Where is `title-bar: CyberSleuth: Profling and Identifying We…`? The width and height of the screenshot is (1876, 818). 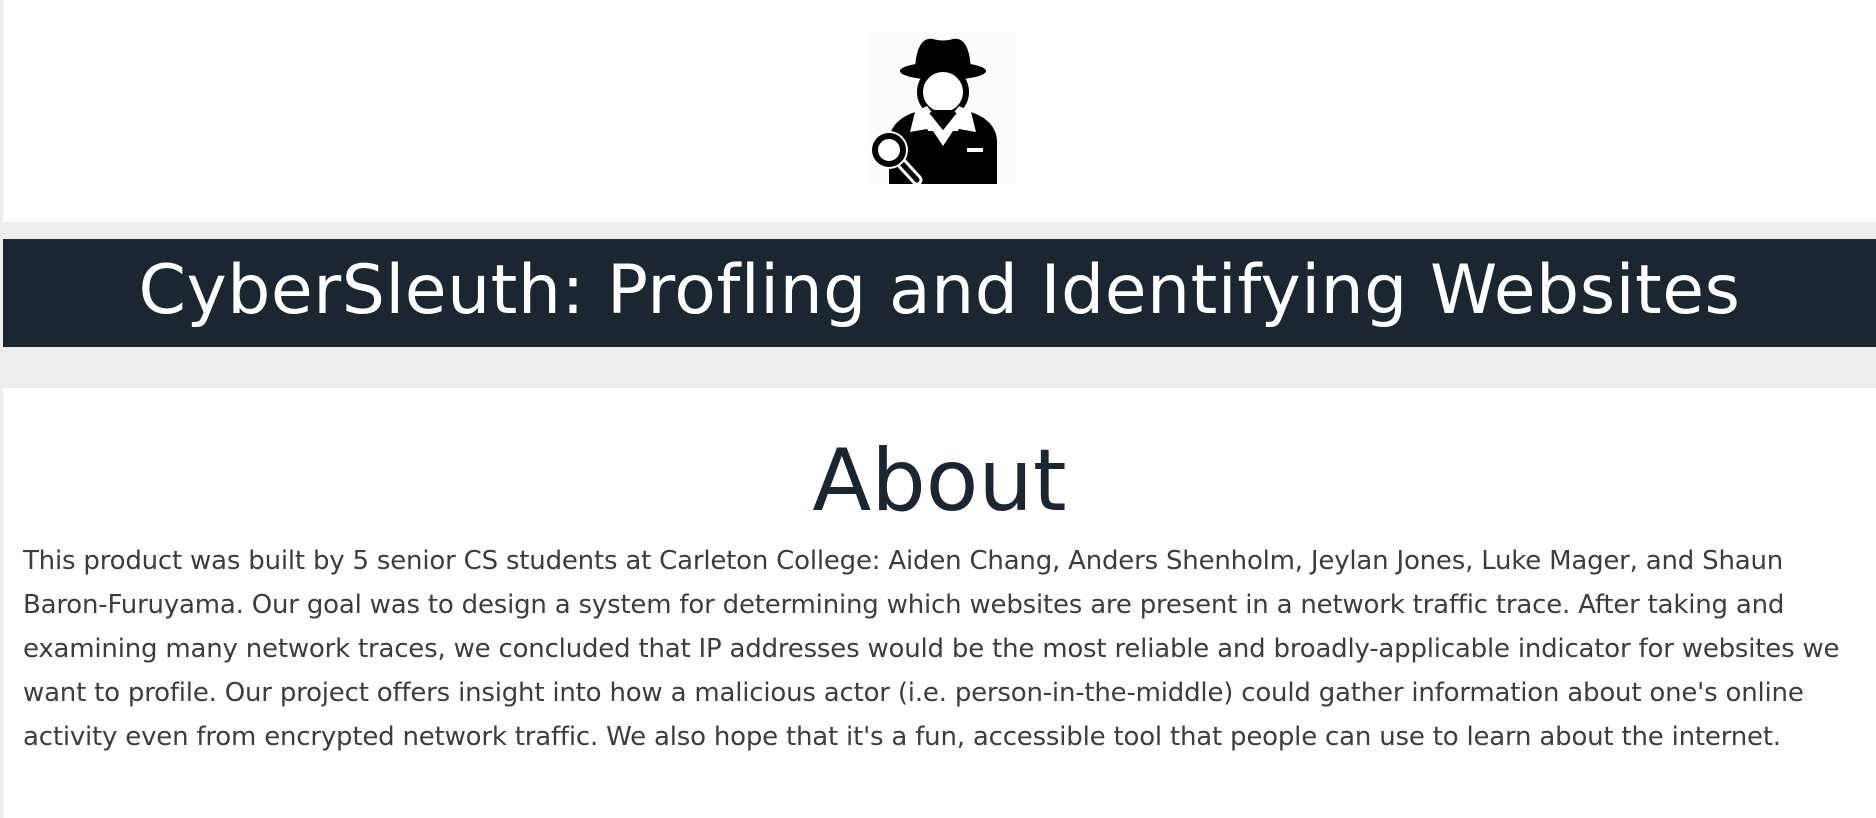
title-bar: CyberSleuth: Profling and Identifying We… is located at coordinates (939, 293).